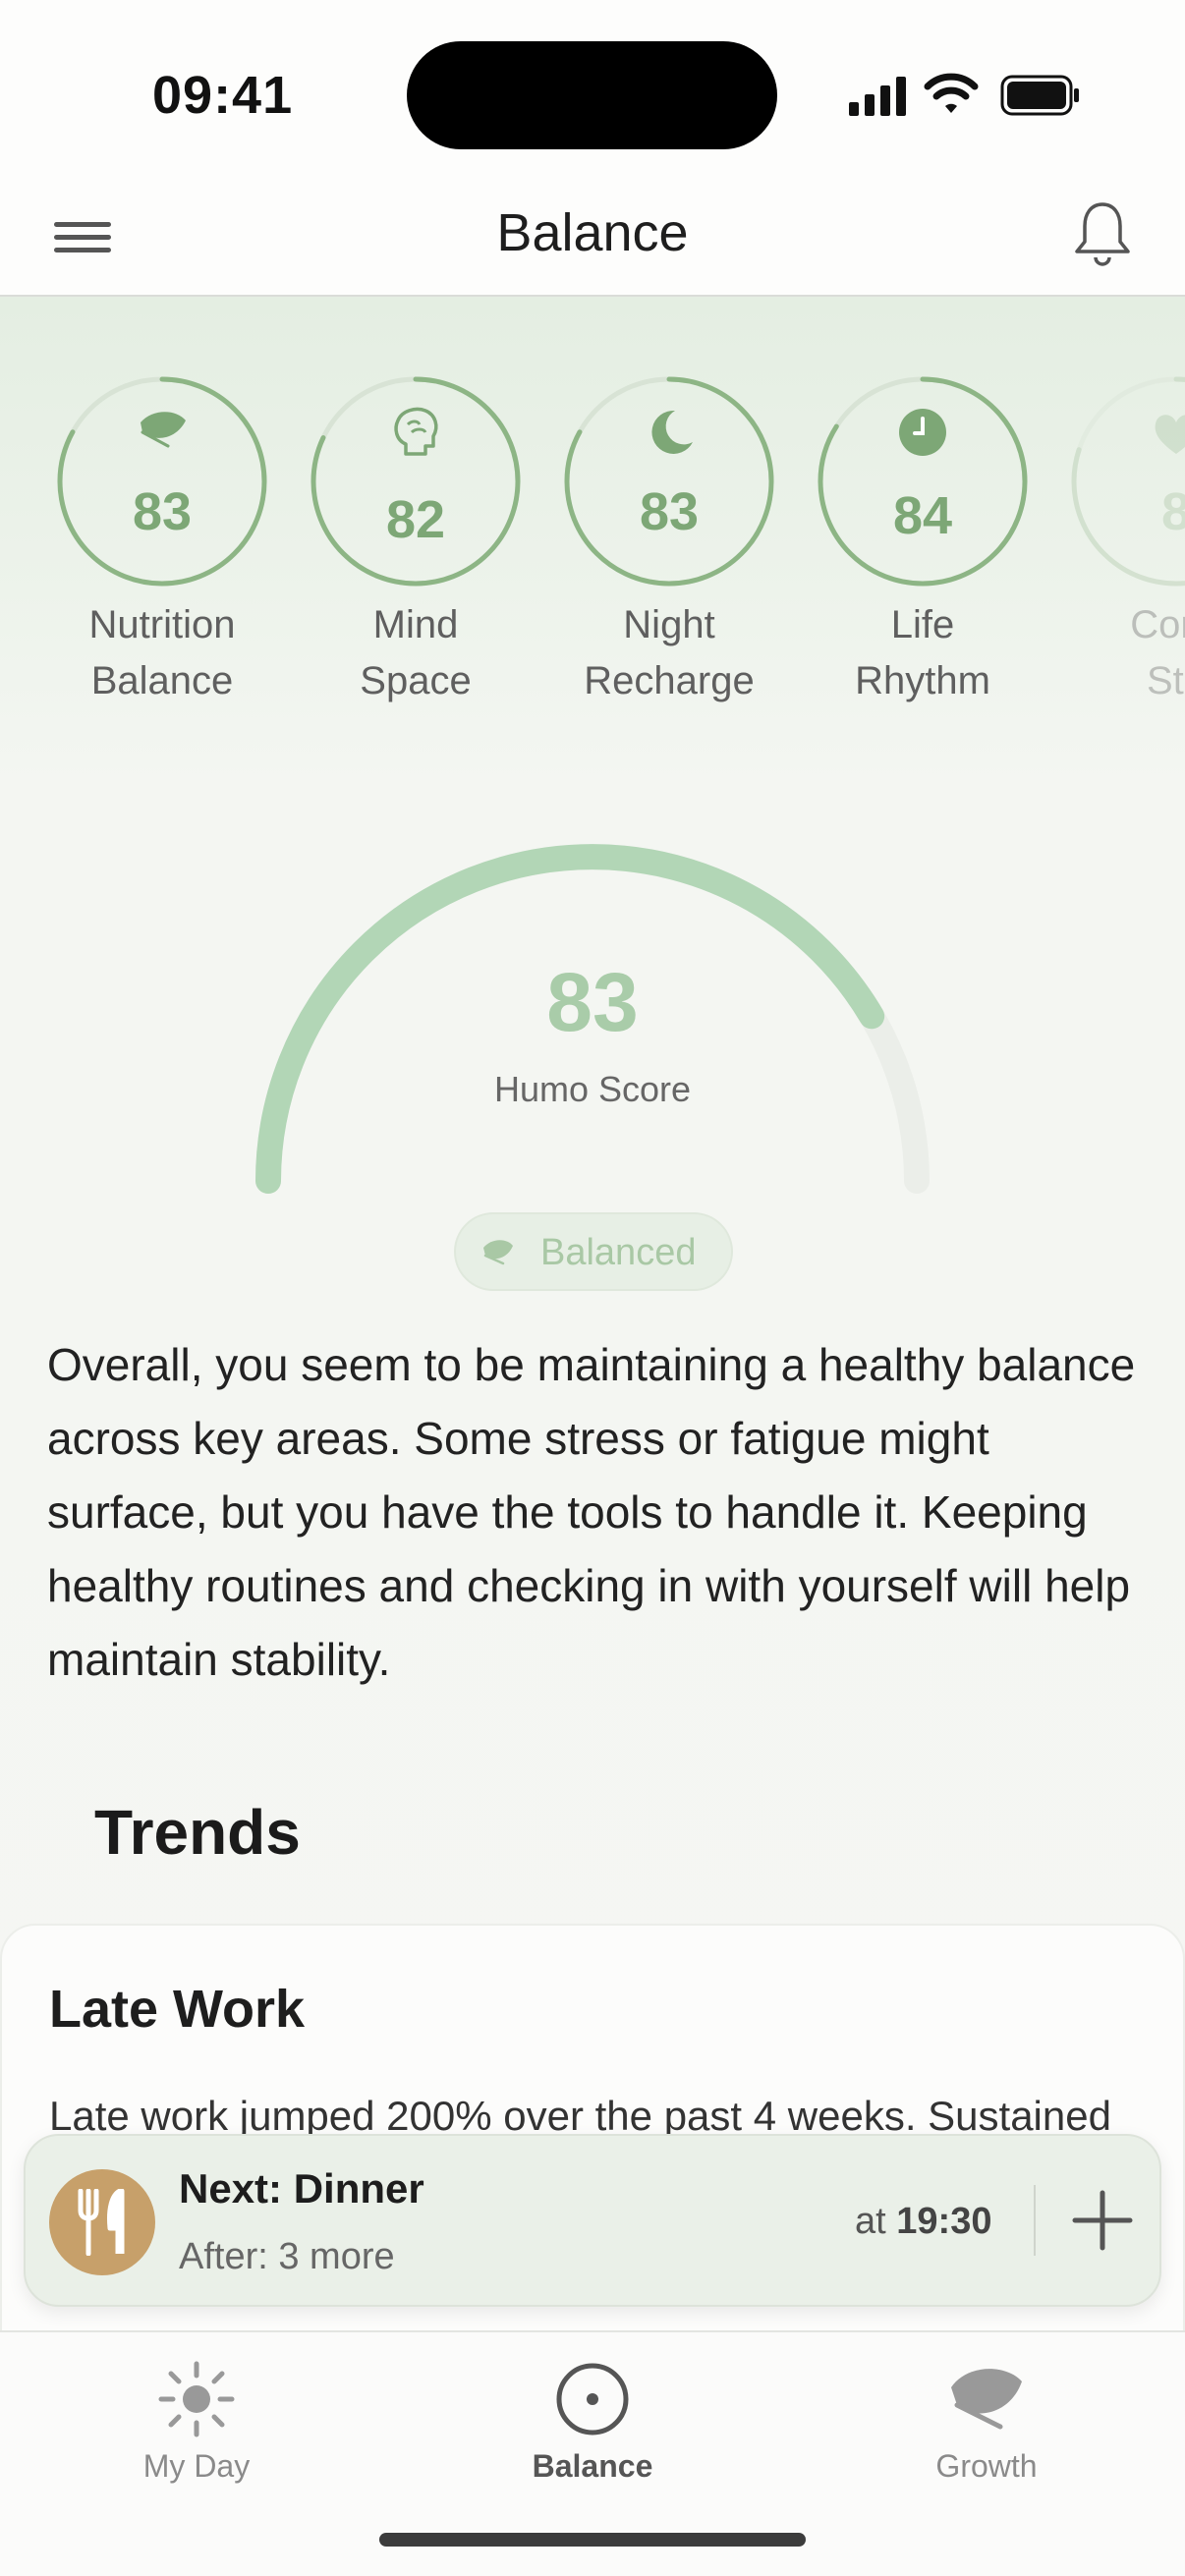 This screenshot has width=1185, height=2576. I want to click on tab-growth: Growth, so click(987, 2425).